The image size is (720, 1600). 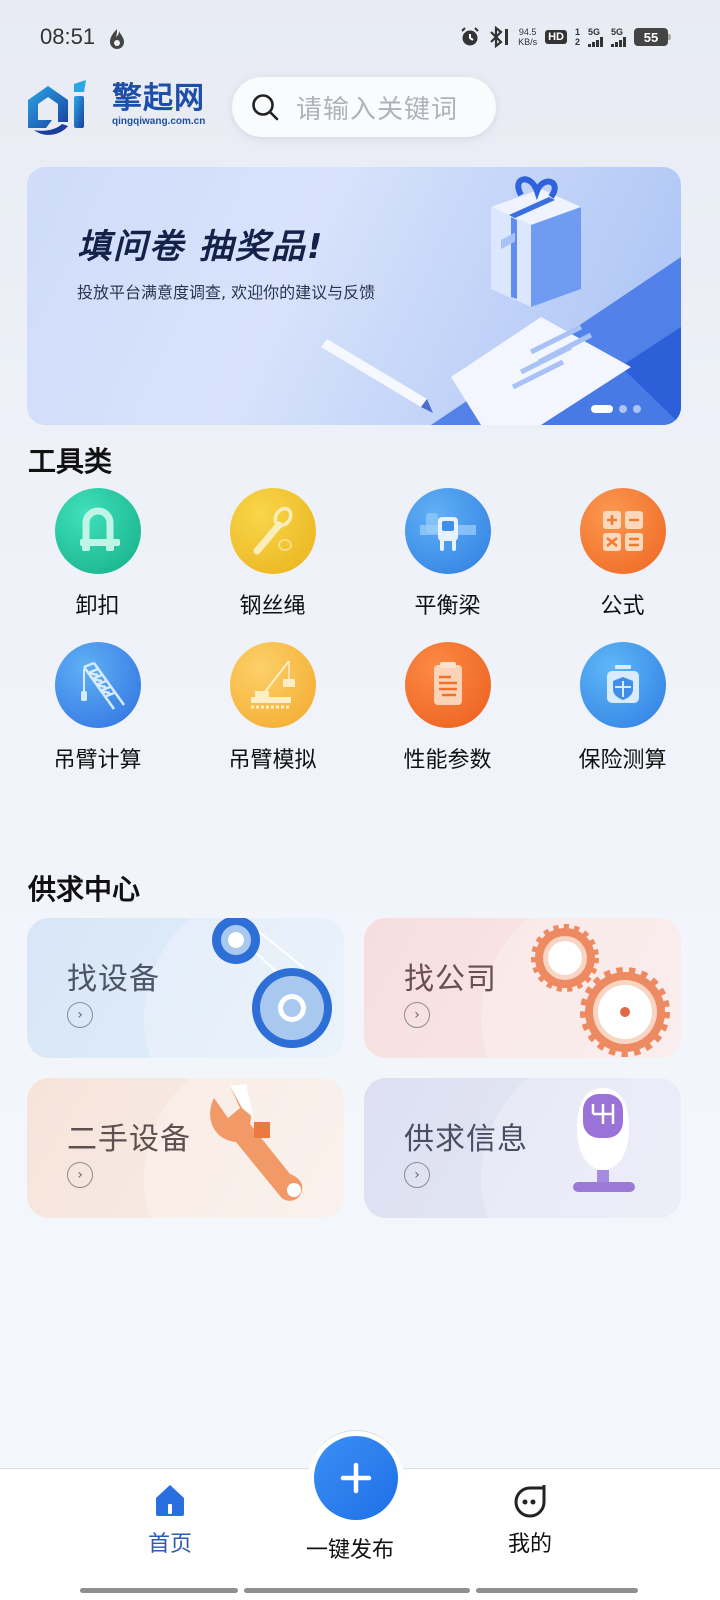 I want to click on promo-banner: 填问卷 抽奖品! 投放平台满意度调查, 欢迎你的建议与反馈, so click(x=354, y=296).